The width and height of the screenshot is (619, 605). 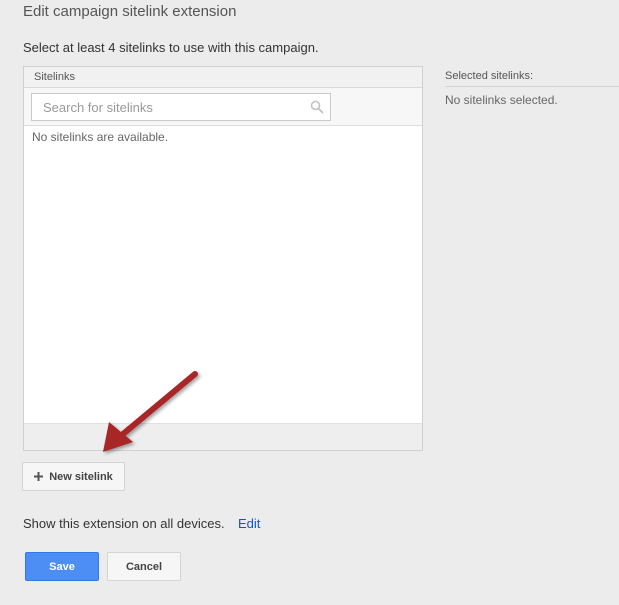 I want to click on search-input, so click(x=181, y=107).